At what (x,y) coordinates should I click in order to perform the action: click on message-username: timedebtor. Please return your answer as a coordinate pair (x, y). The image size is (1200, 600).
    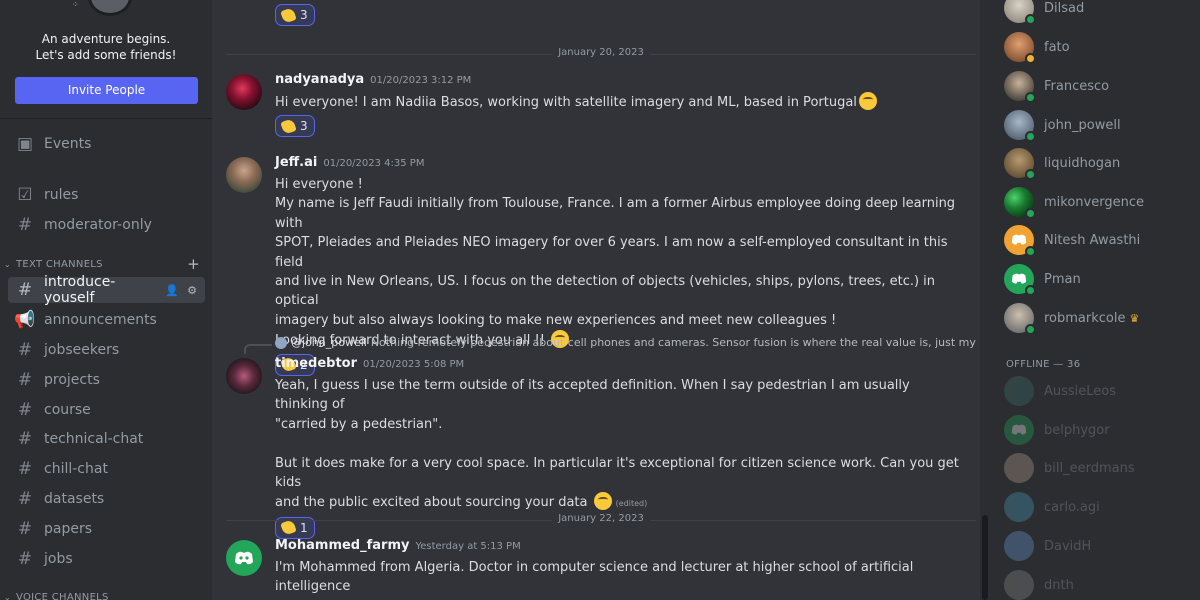
    Looking at the image, I should click on (316, 363).